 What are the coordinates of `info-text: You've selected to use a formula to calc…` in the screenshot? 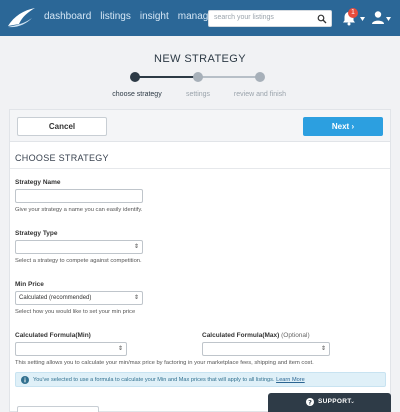 It's located at (169, 380).